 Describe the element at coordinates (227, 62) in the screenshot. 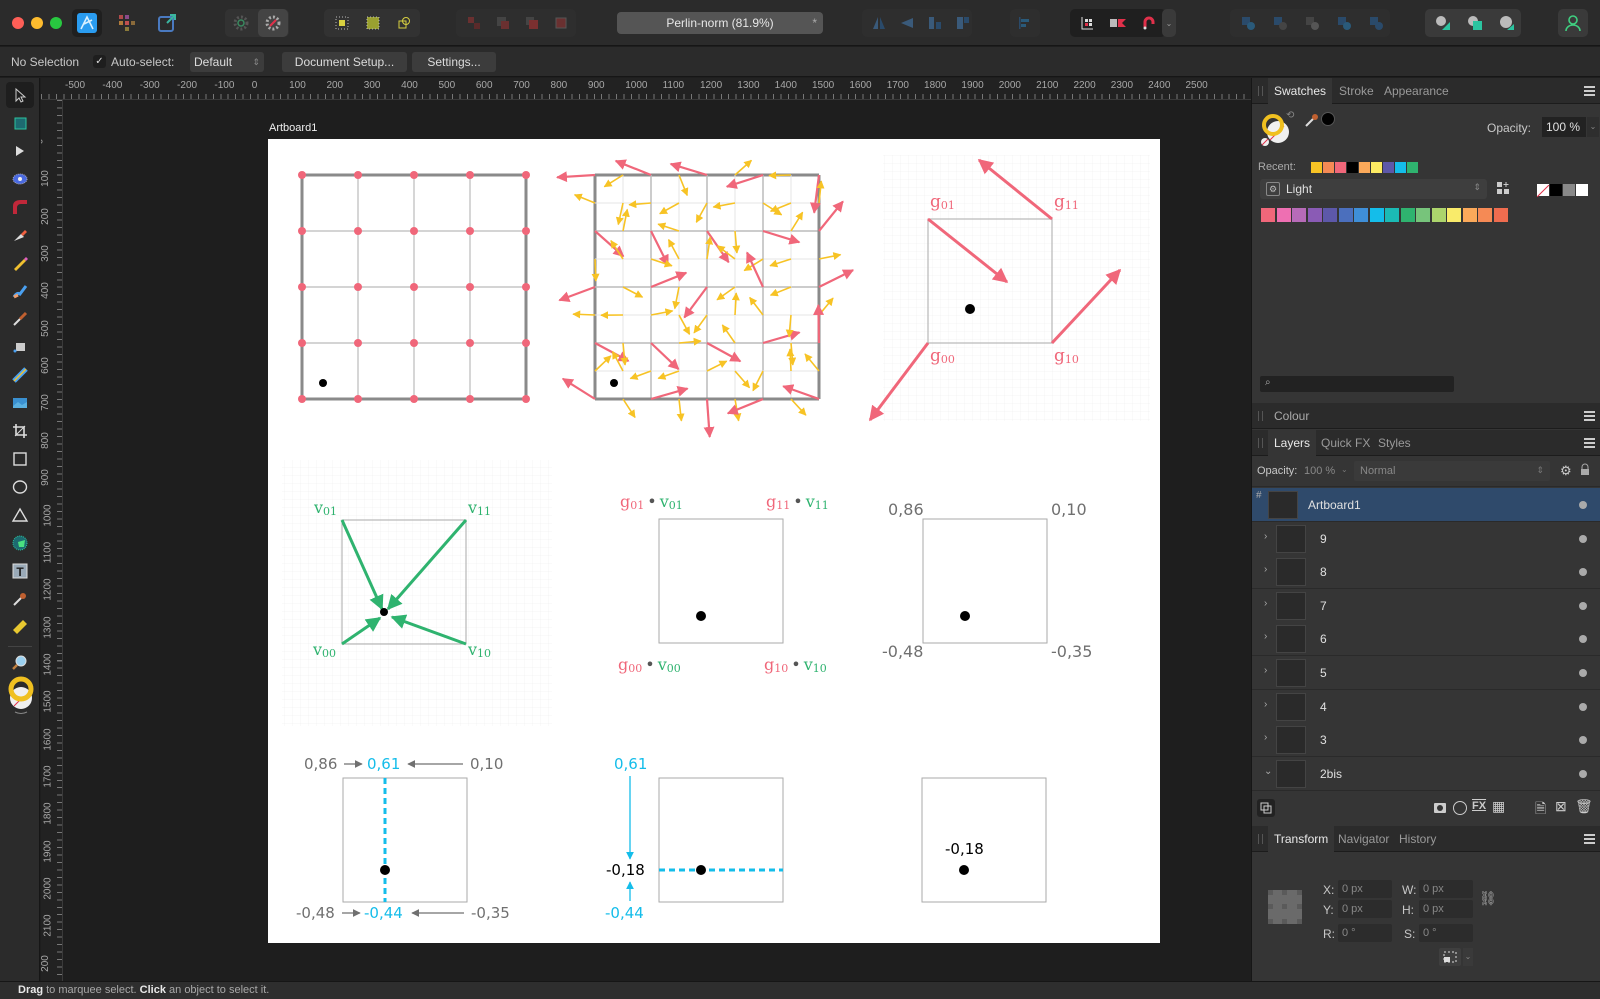

I see `auto-select-dropdown: Default ⇕` at that location.